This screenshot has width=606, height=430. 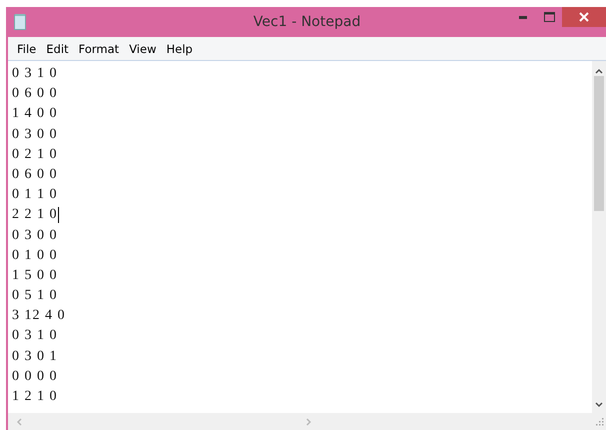 What do you see at coordinates (35, 397) in the screenshot?
I see `text-line: 1 2 1 0` at bounding box center [35, 397].